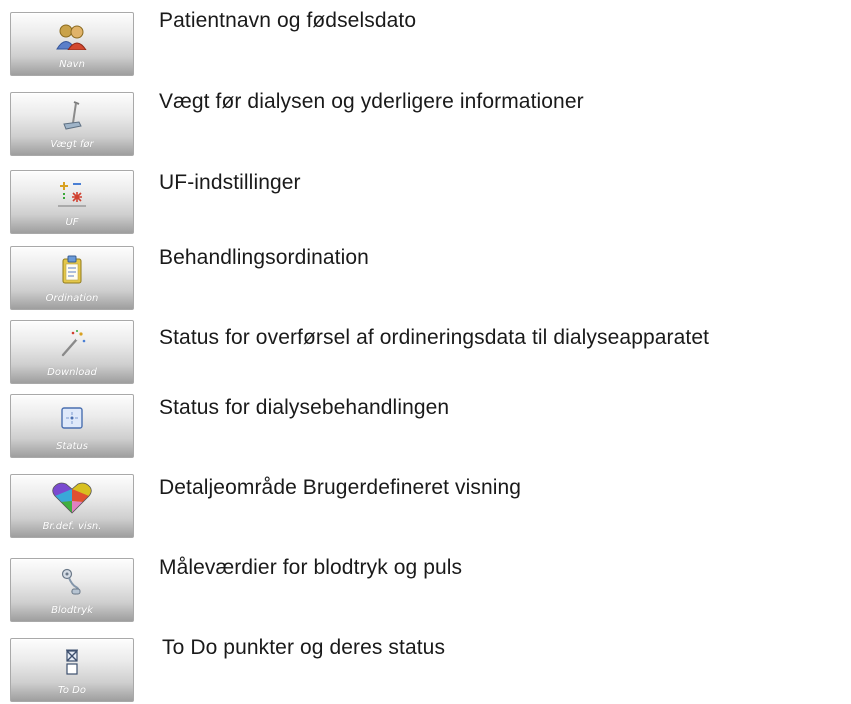 The height and width of the screenshot is (704, 851). I want to click on blodtryk-button-label: Blodtryk, so click(72, 610).